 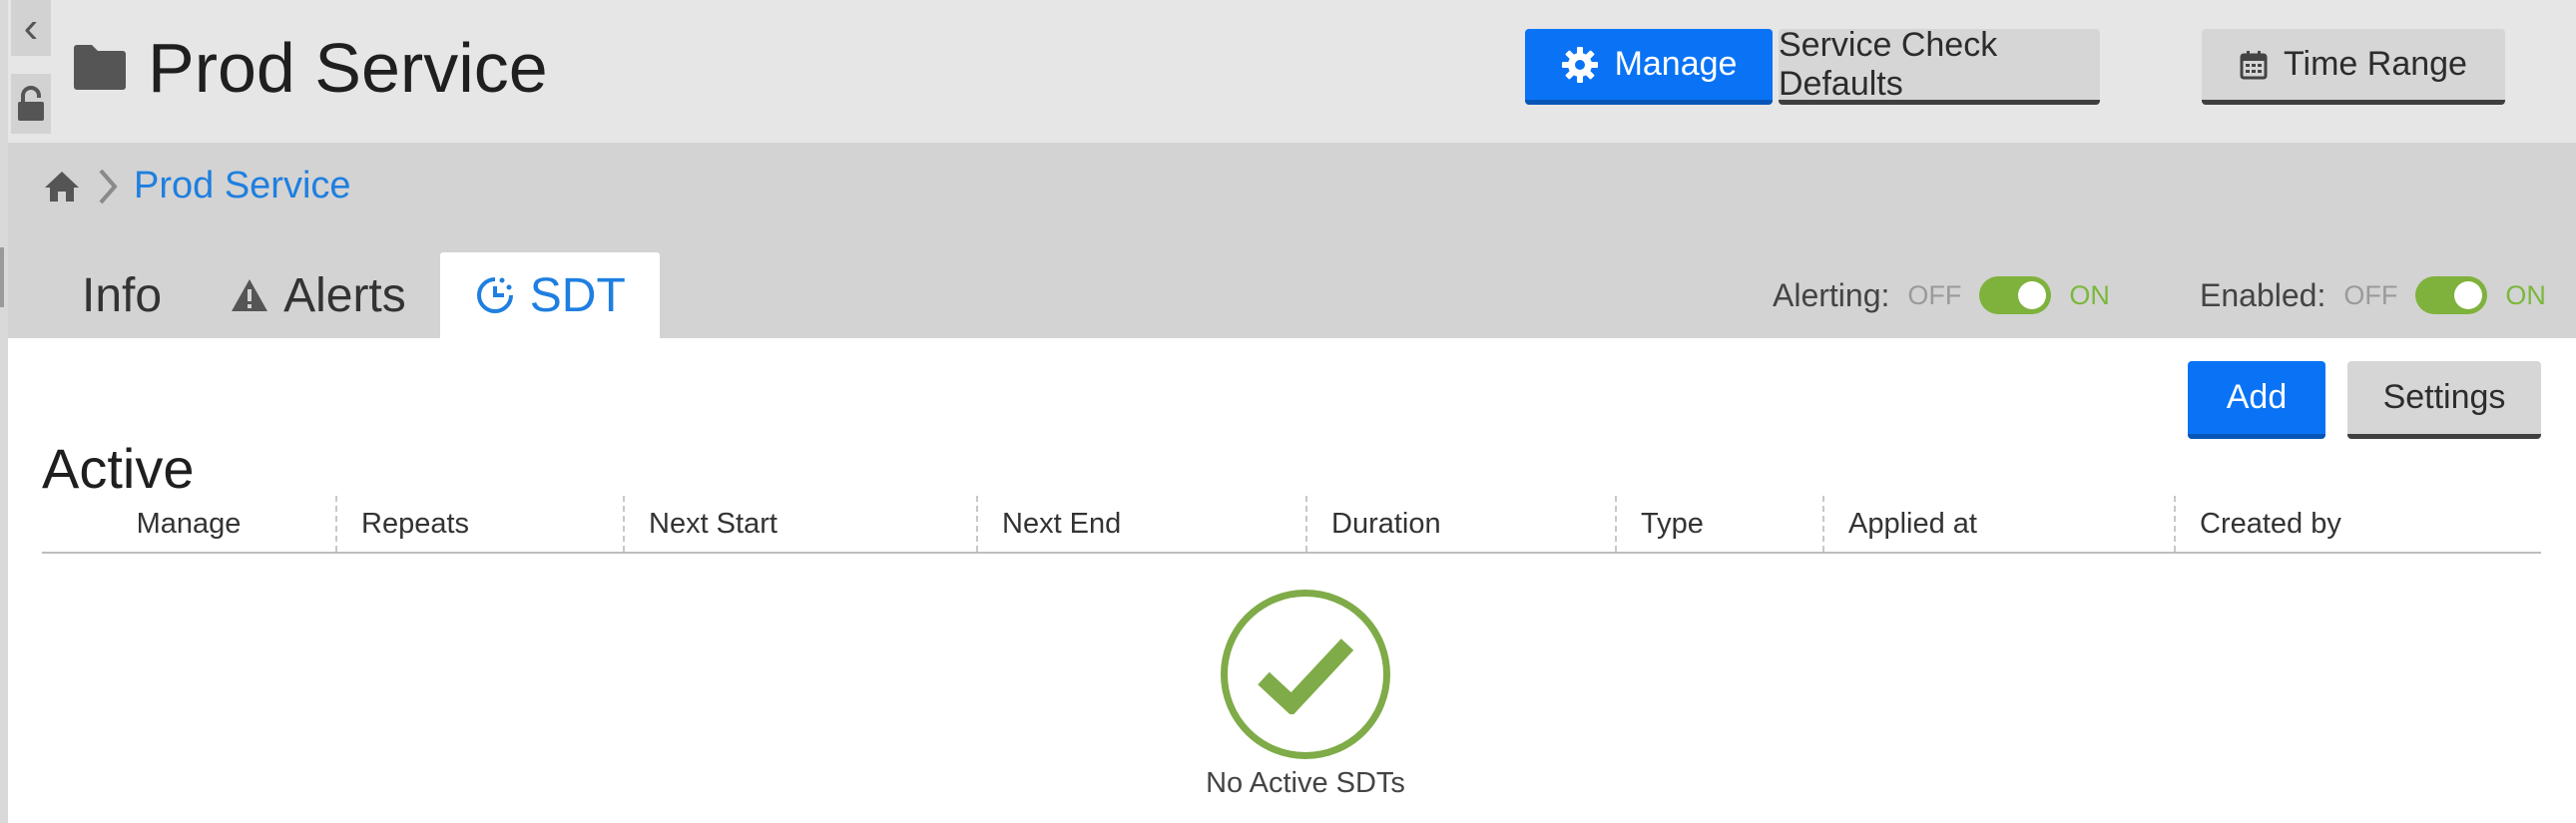 What do you see at coordinates (2358, 524) in the screenshot?
I see `column-header-created-by: Created by` at bounding box center [2358, 524].